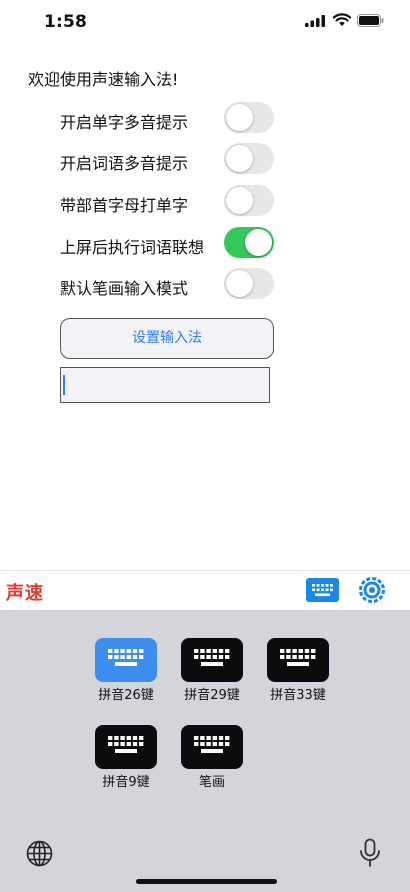 The image size is (410, 892). Describe the element at coordinates (25, 593) in the screenshot. I see `brand-logo: 声速` at that location.